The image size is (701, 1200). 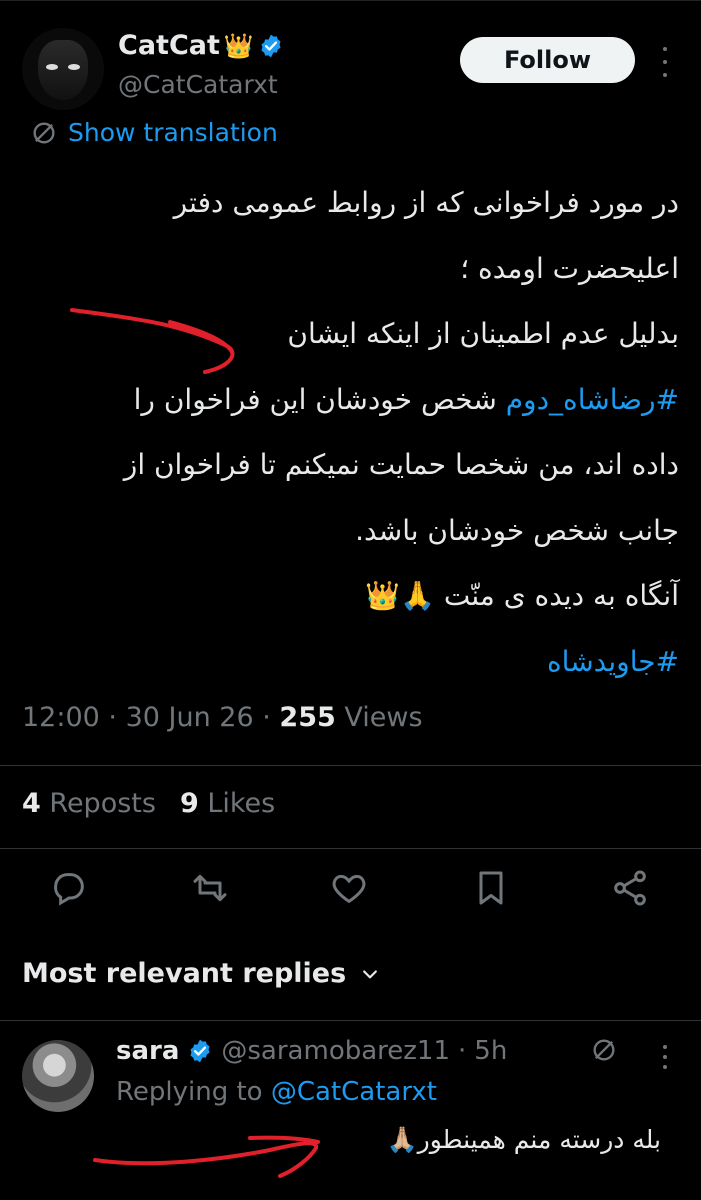 I want to click on author-handle: @CatCatarxt, so click(x=198, y=84).